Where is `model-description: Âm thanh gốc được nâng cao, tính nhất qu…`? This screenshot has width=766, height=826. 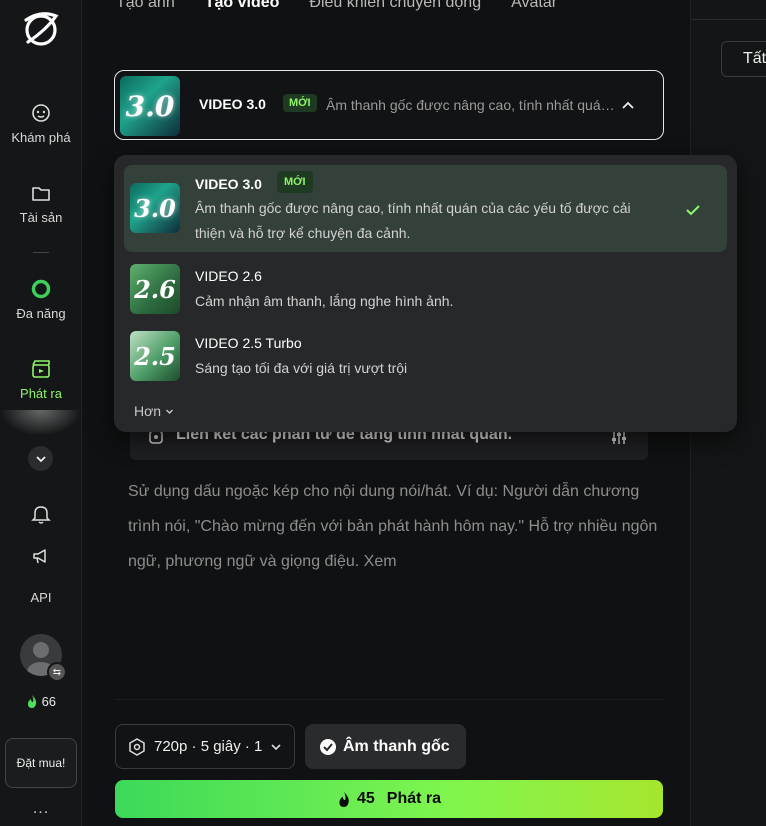 model-description: Âm thanh gốc được nâng cao, tính nhất qu… is located at coordinates (471, 105).